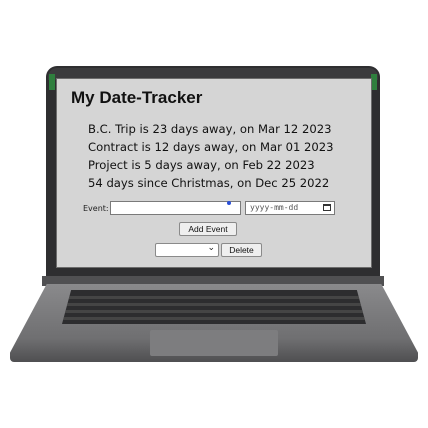 This screenshot has height=428, width=428. I want to click on event-select: ⌄, so click(187, 250).